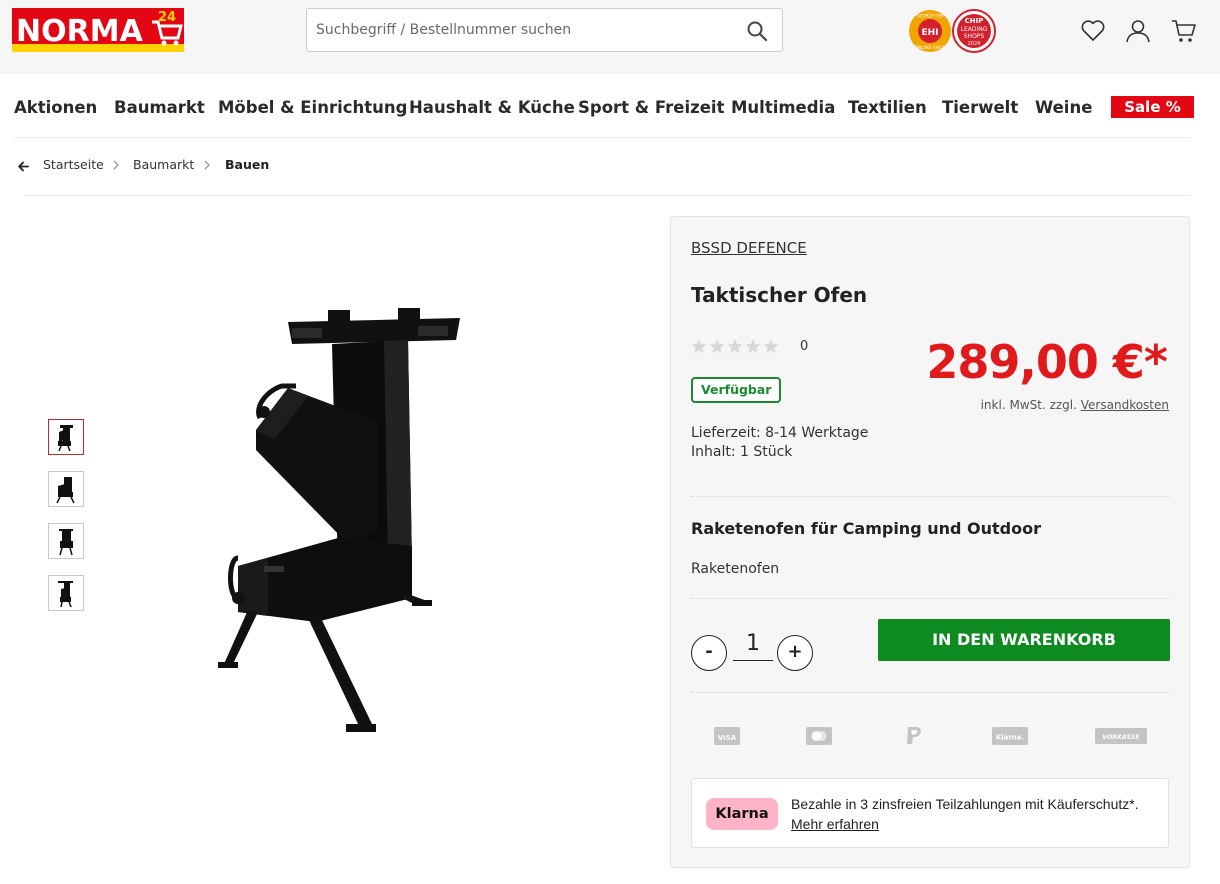 The image size is (1220, 884). What do you see at coordinates (247, 164) in the screenshot?
I see `breadcrumb-bauen: Bauen` at bounding box center [247, 164].